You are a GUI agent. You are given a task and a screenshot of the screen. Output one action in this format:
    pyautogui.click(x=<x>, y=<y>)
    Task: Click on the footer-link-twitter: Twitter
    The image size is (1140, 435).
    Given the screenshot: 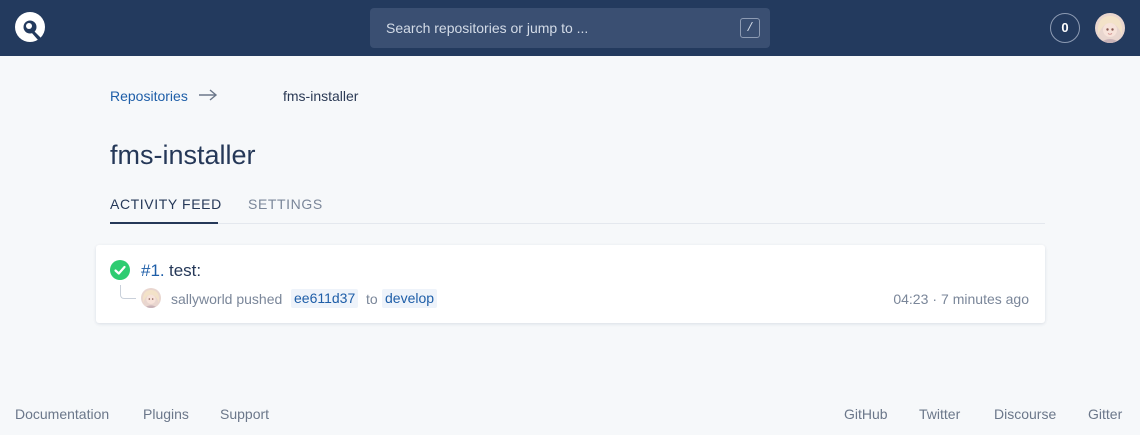 What is the action you would take?
    pyautogui.click(x=939, y=414)
    